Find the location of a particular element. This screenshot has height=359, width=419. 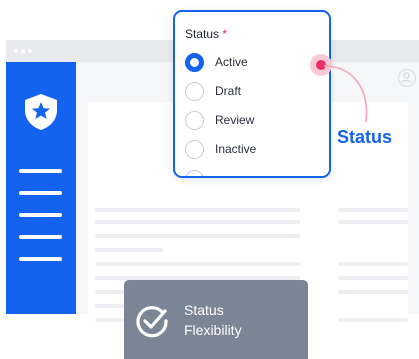

radio-selected-icon is located at coordinates (194, 62).